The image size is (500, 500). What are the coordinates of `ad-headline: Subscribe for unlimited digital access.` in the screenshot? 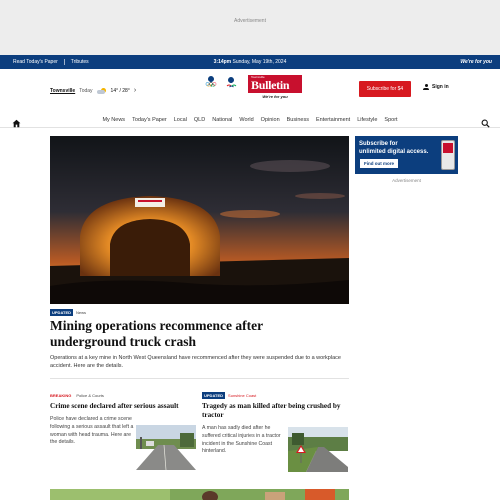 It's located at (393, 148).